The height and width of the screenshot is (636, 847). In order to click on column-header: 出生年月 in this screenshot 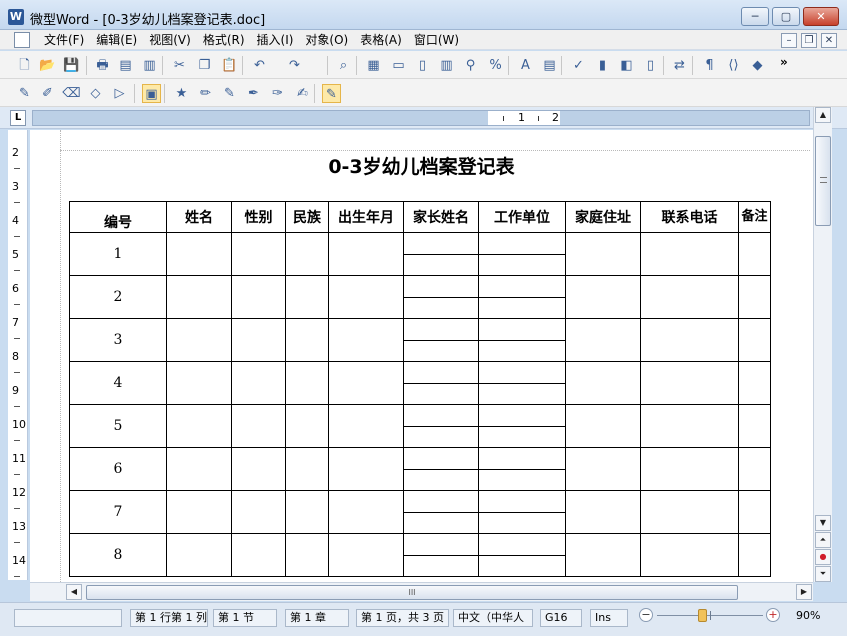, I will do `click(366, 217)`.